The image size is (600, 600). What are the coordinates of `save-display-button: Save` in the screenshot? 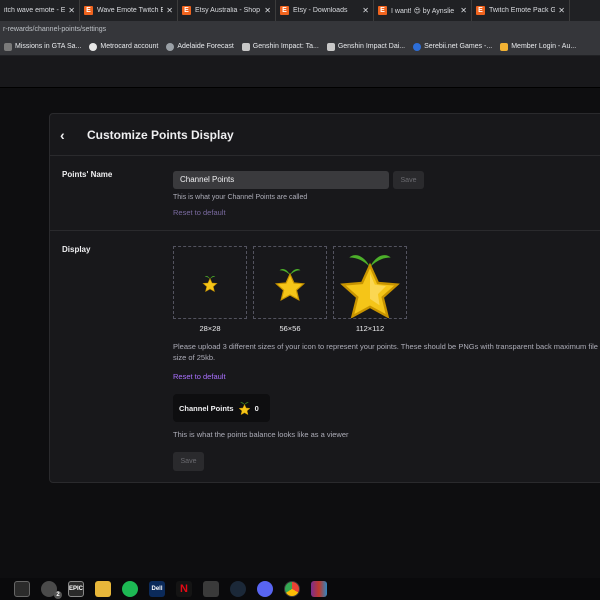 It's located at (188, 461).